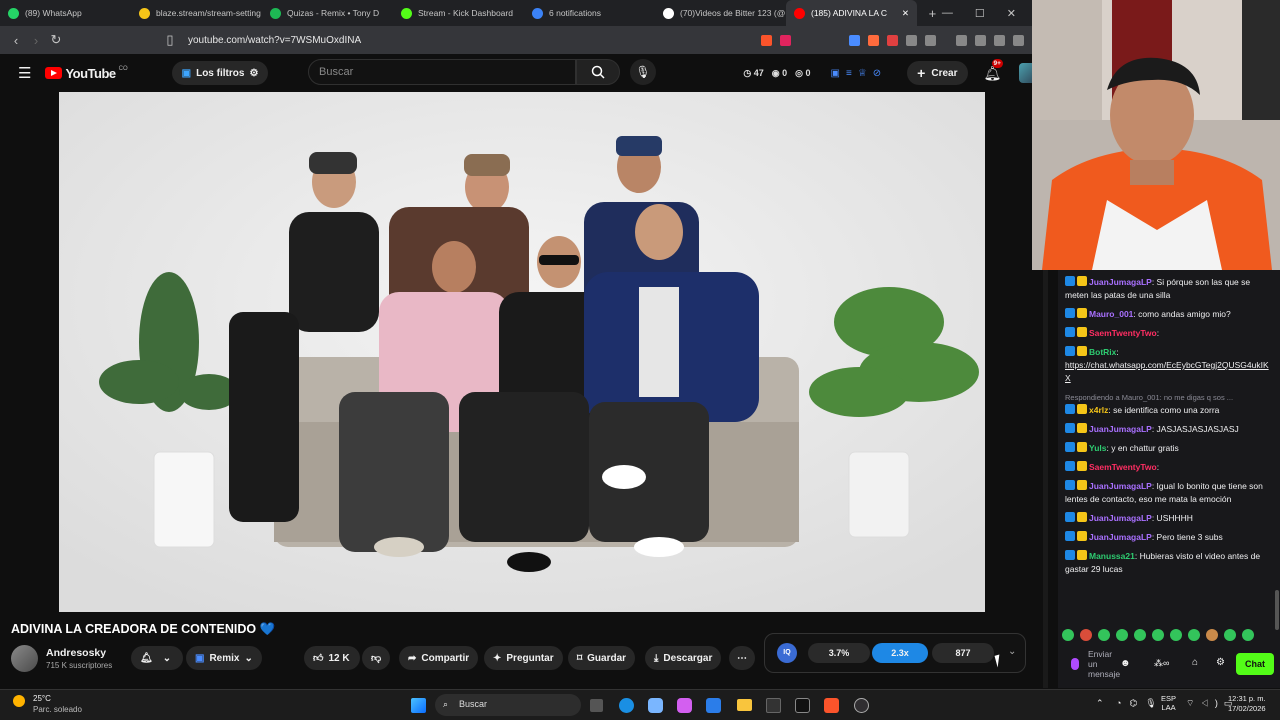  What do you see at coordinates (947, 13) in the screenshot?
I see `minimize-icon: —` at bounding box center [947, 13].